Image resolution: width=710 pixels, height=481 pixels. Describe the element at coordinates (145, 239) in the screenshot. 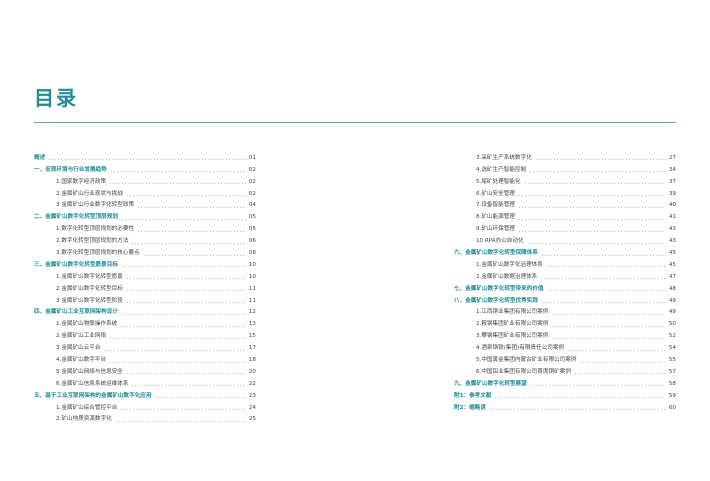

I see `toc-subsection-entry: 2.数字化转型顶层规划的方法 06` at that location.